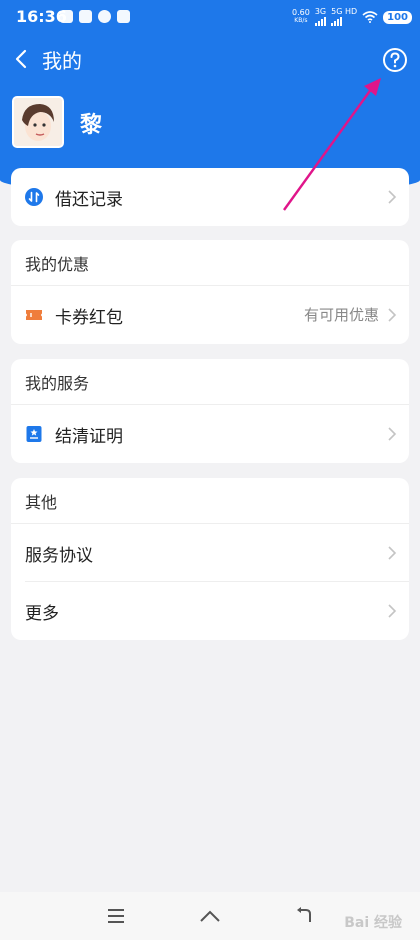  Describe the element at coordinates (304, 916) in the screenshot. I see `back-nav-icon` at that location.